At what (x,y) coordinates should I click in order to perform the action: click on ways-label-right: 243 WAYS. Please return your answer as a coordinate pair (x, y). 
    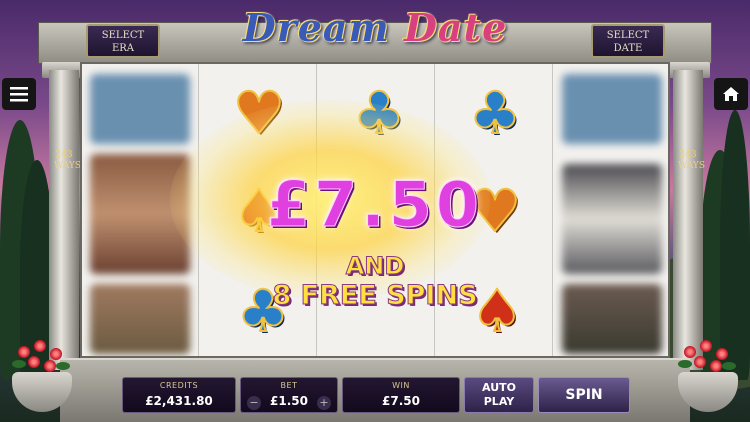
    Looking at the image, I should click on (692, 160).